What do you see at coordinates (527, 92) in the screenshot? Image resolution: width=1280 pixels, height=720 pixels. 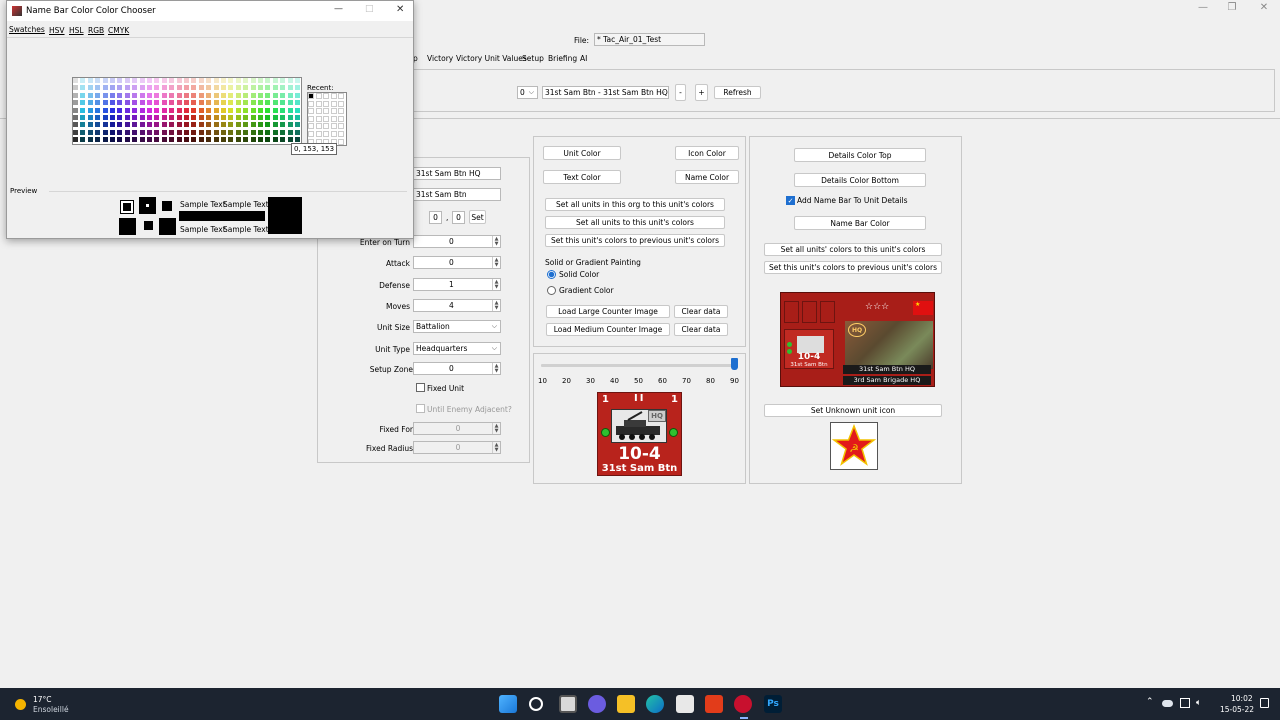 I see `number-select: 0 ⌵` at bounding box center [527, 92].